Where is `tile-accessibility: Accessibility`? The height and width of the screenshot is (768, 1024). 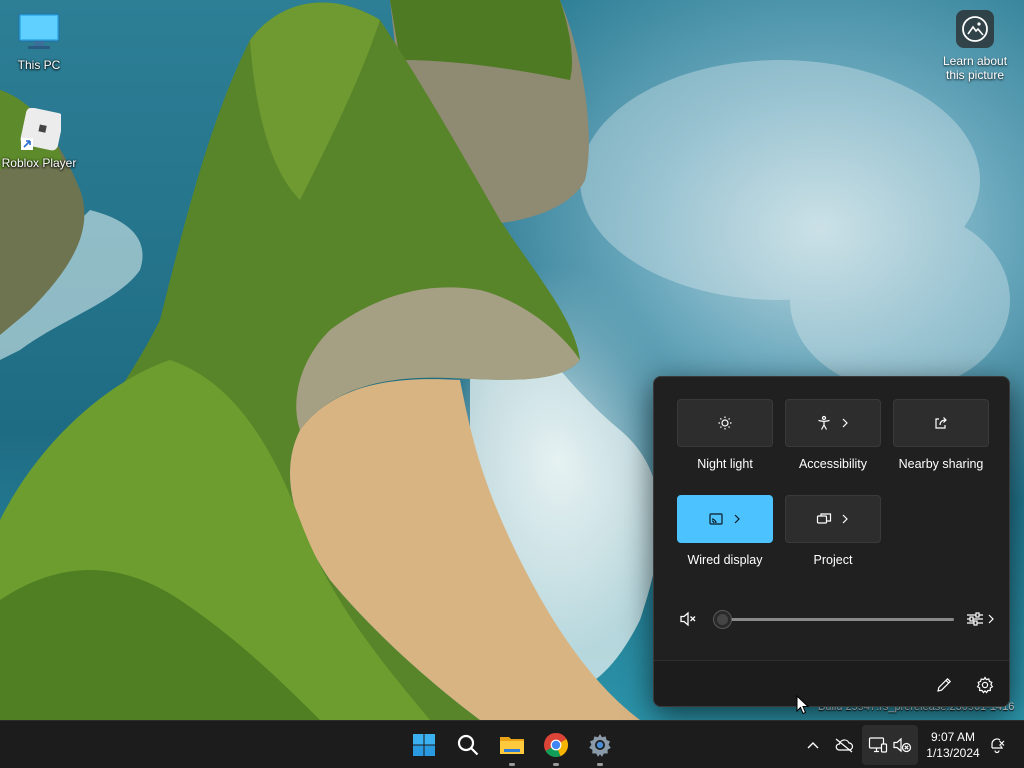 tile-accessibility: Accessibility is located at coordinates (833, 435).